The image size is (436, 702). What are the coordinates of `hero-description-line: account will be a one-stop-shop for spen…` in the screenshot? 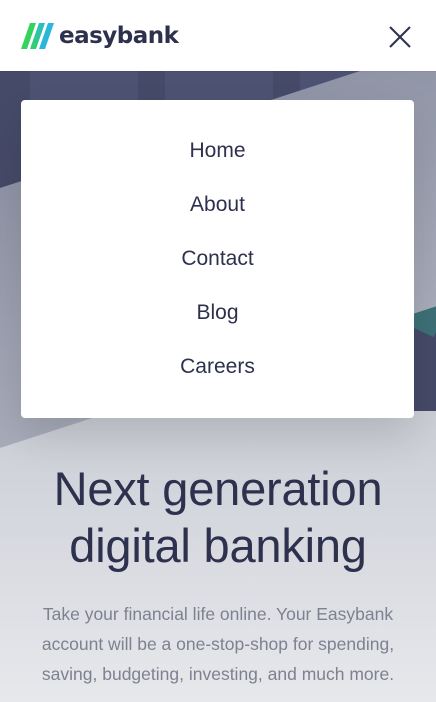 It's located at (218, 644).